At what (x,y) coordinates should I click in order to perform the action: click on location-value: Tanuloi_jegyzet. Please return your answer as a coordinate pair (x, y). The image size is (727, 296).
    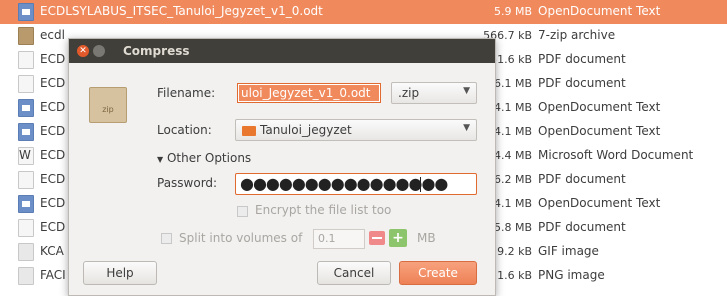
    Looking at the image, I should click on (306, 130).